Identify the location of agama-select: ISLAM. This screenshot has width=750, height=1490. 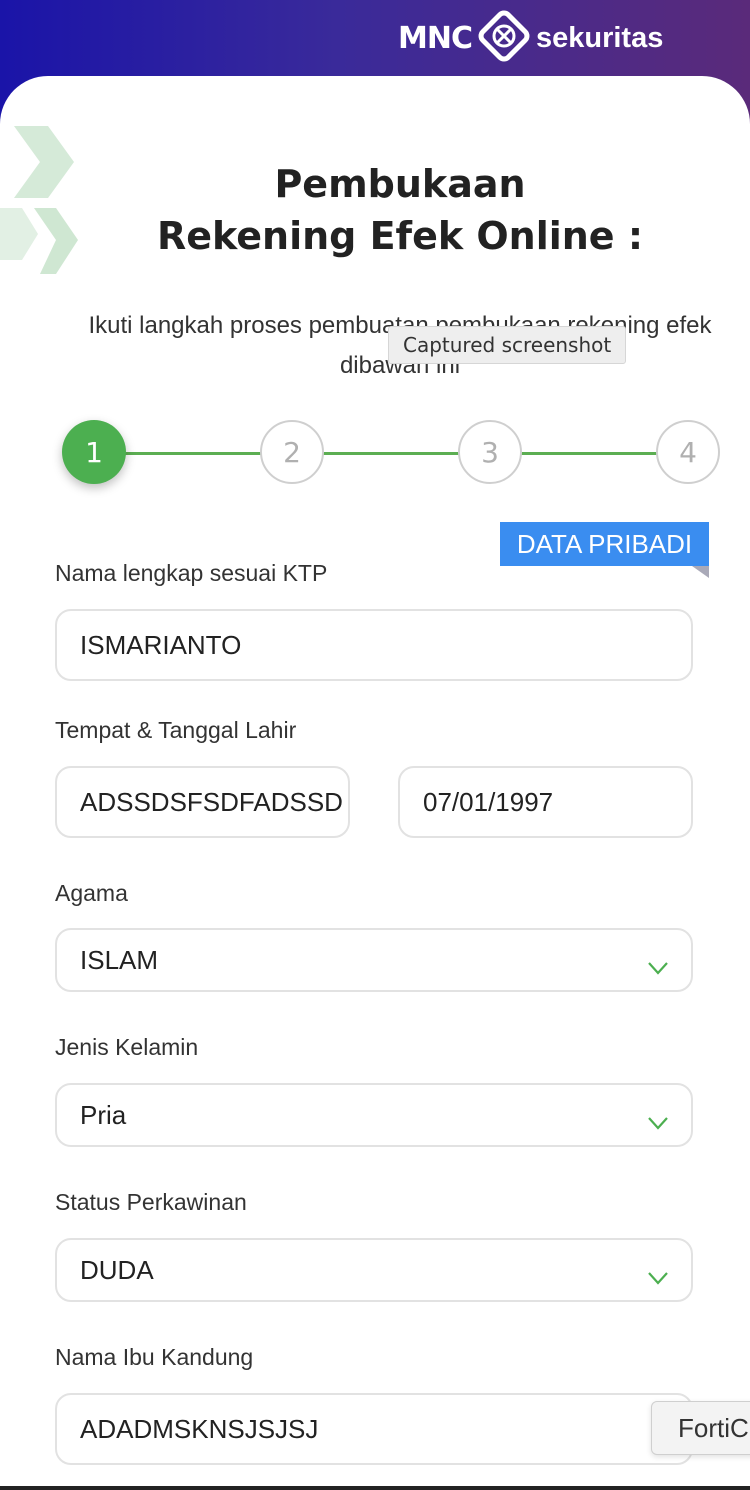
(374, 960).